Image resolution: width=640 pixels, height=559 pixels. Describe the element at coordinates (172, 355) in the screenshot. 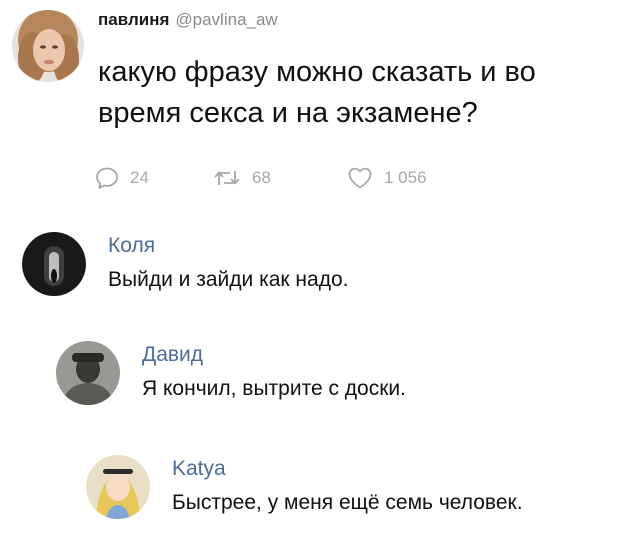

I see `comment-author-name: Давид` at that location.